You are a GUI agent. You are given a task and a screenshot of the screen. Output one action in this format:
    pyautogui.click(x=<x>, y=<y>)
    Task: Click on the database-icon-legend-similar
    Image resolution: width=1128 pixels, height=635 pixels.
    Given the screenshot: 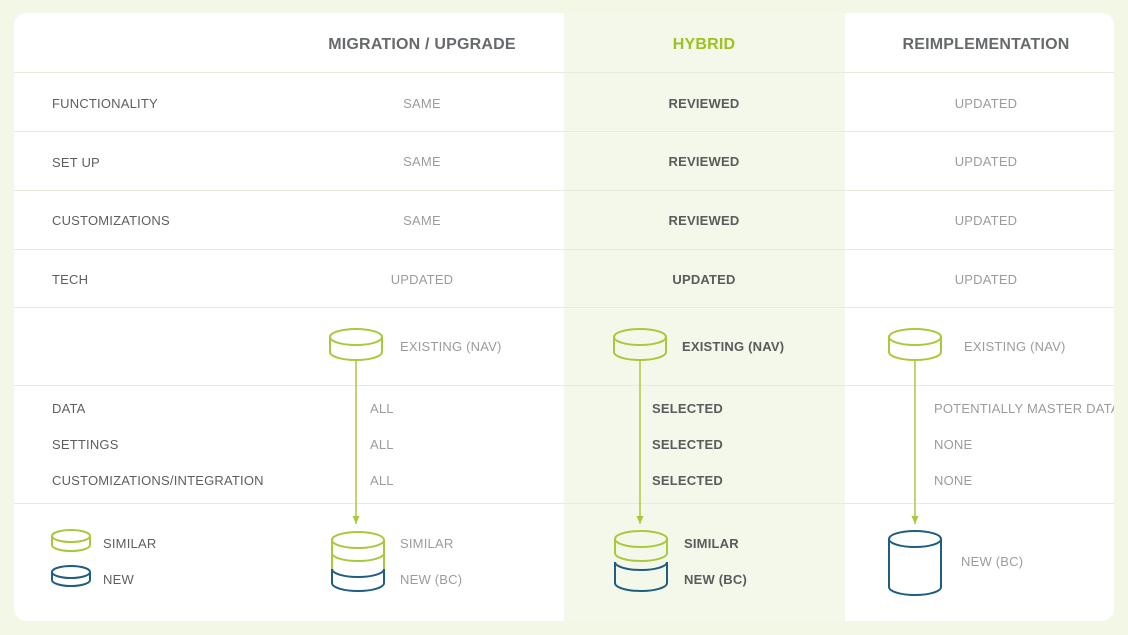 What is the action you would take?
    pyautogui.click(x=71, y=540)
    